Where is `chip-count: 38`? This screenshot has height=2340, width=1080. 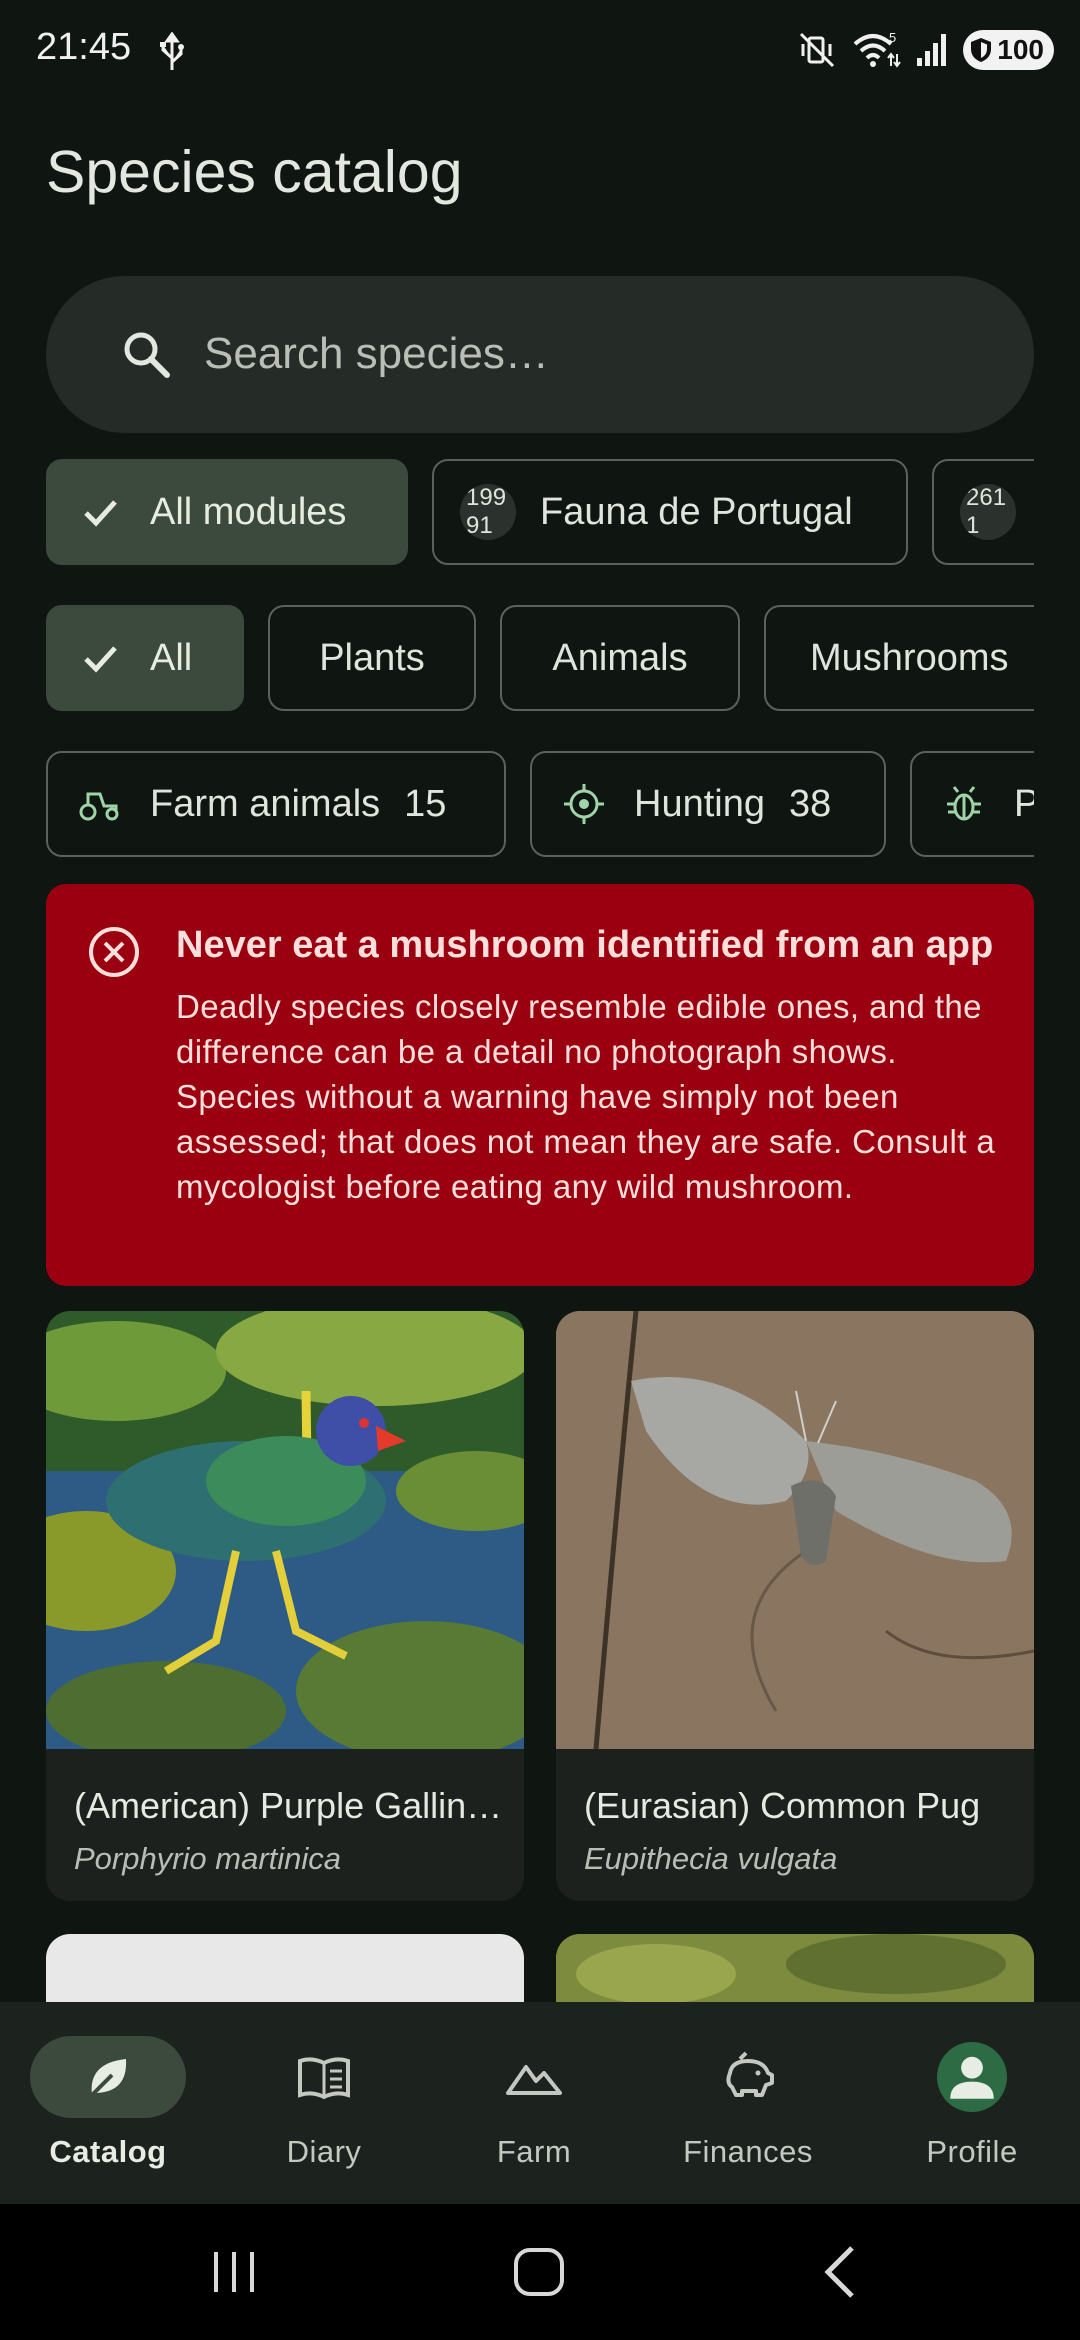
chip-count: 38 is located at coordinates (810, 803).